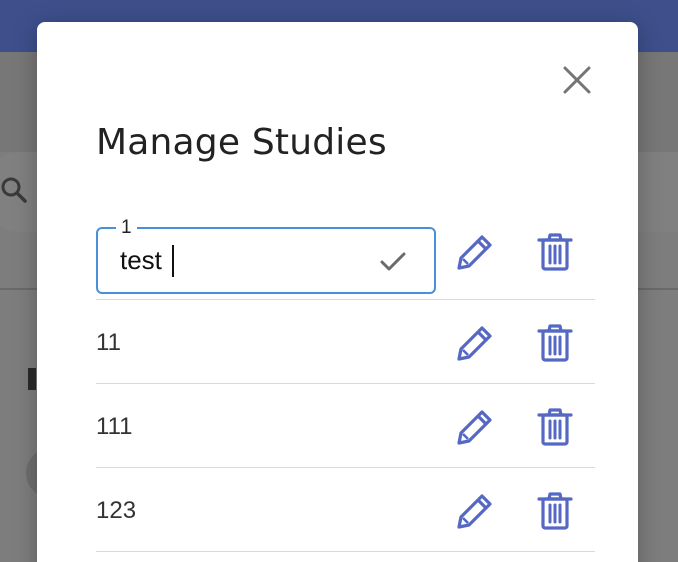 Image resolution: width=678 pixels, height=562 pixels. I want to click on close-icon, so click(577, 80).